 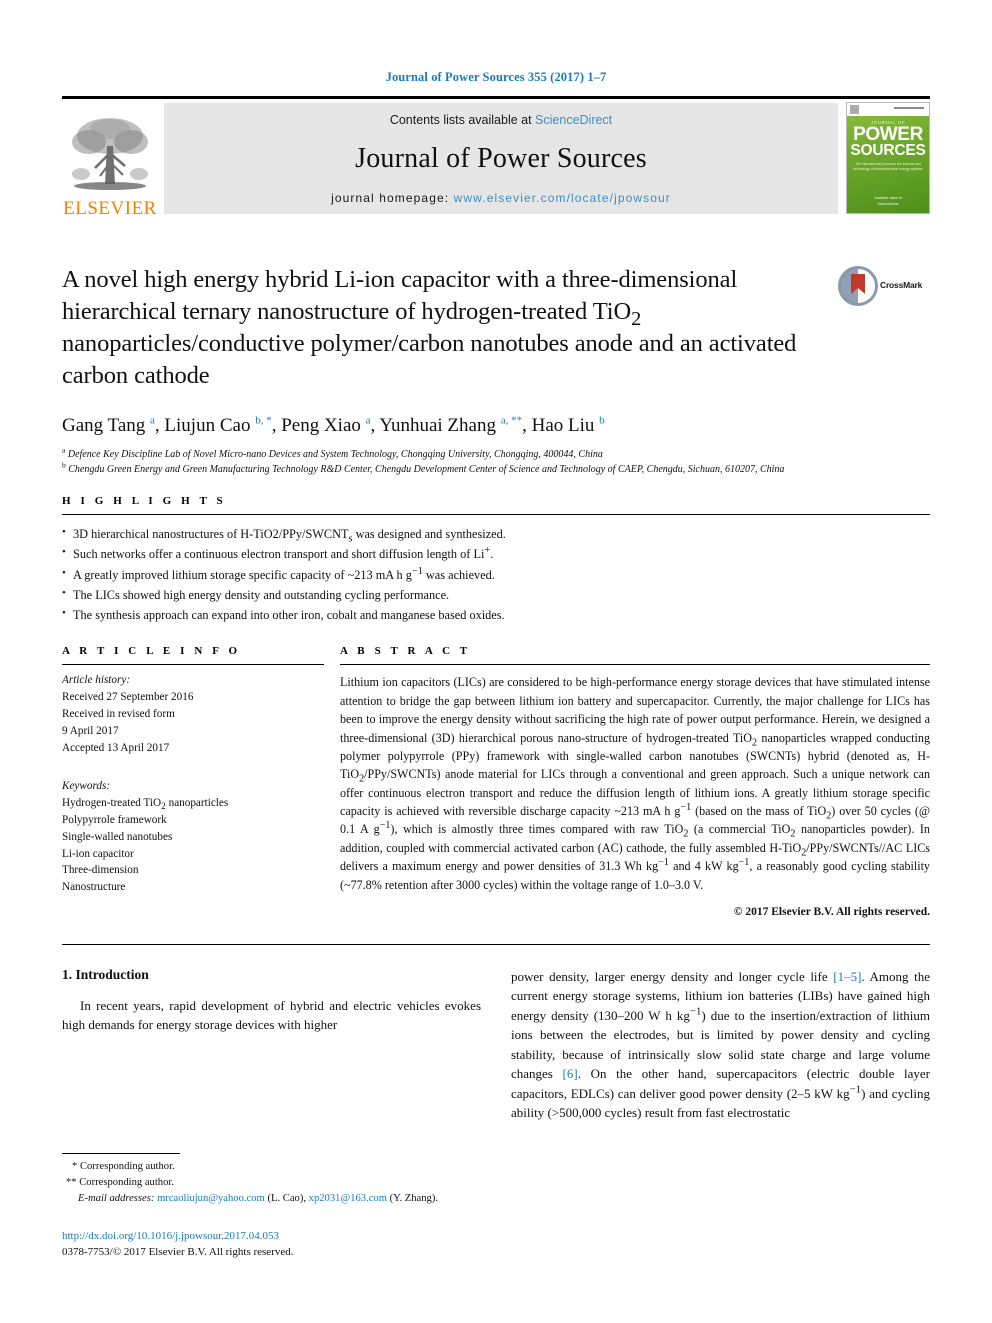 What do you see at coordinates (98, 853) in the screenshot?
I see `keyword-item: Li-ion capacitor` at bounding box center [98, 853].